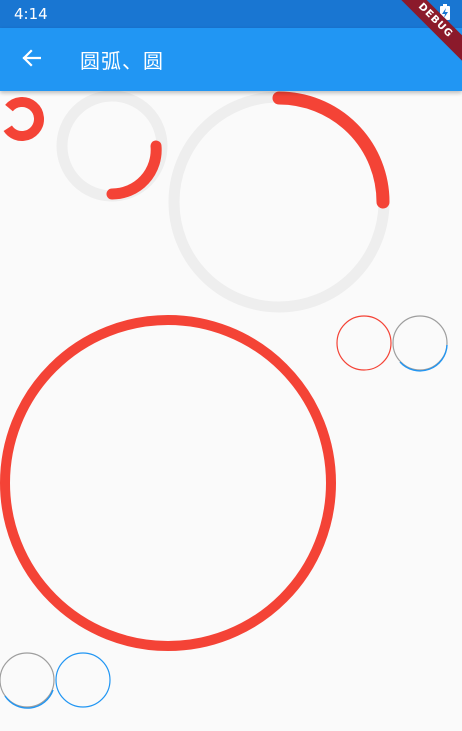 The height and width of the screenshot is (731, 462). I want to click on app-bar: 圆弧、圆, so click(231, 59).